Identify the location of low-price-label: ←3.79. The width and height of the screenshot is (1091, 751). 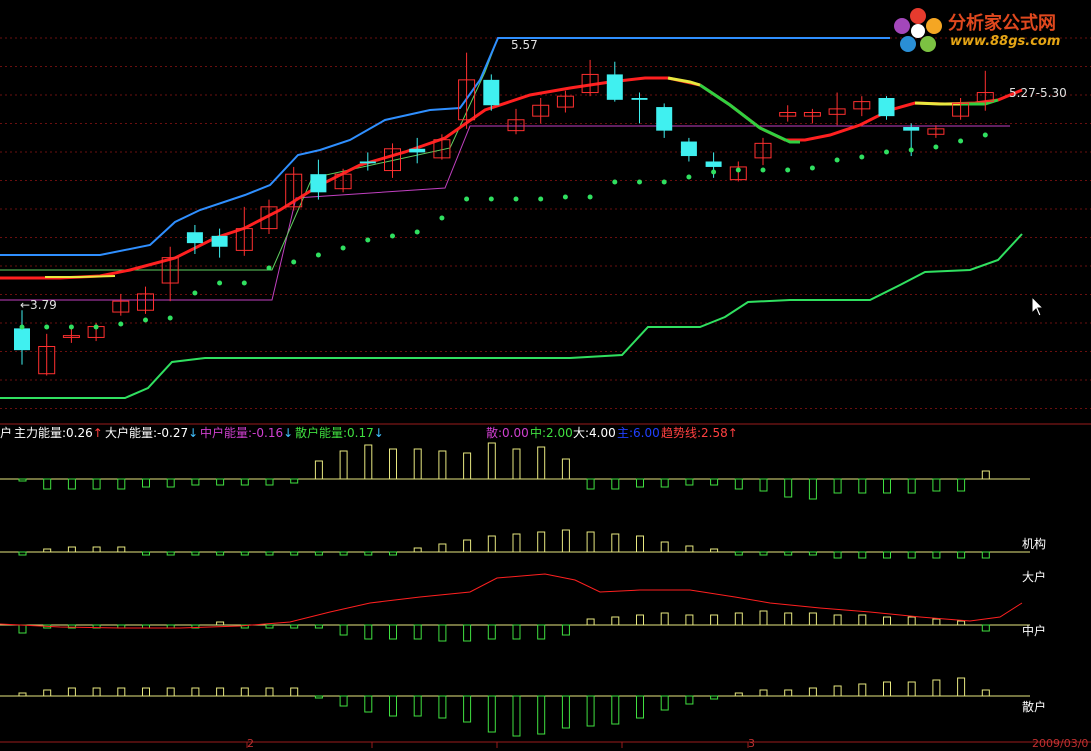
(38, 305).